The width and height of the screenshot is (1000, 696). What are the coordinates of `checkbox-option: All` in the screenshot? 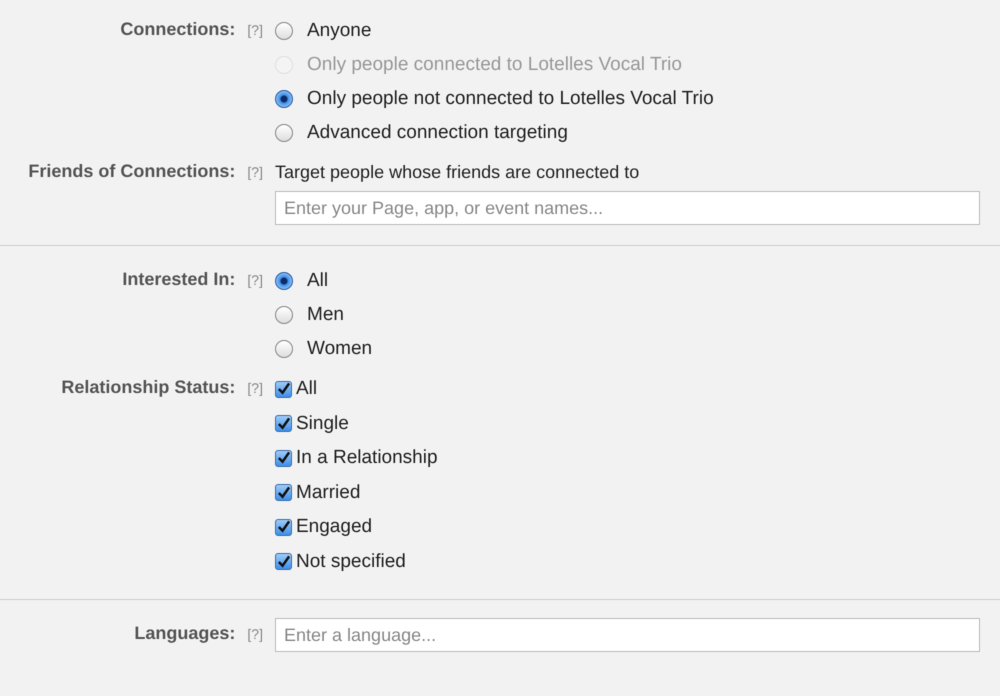 It's located at (296, 389).